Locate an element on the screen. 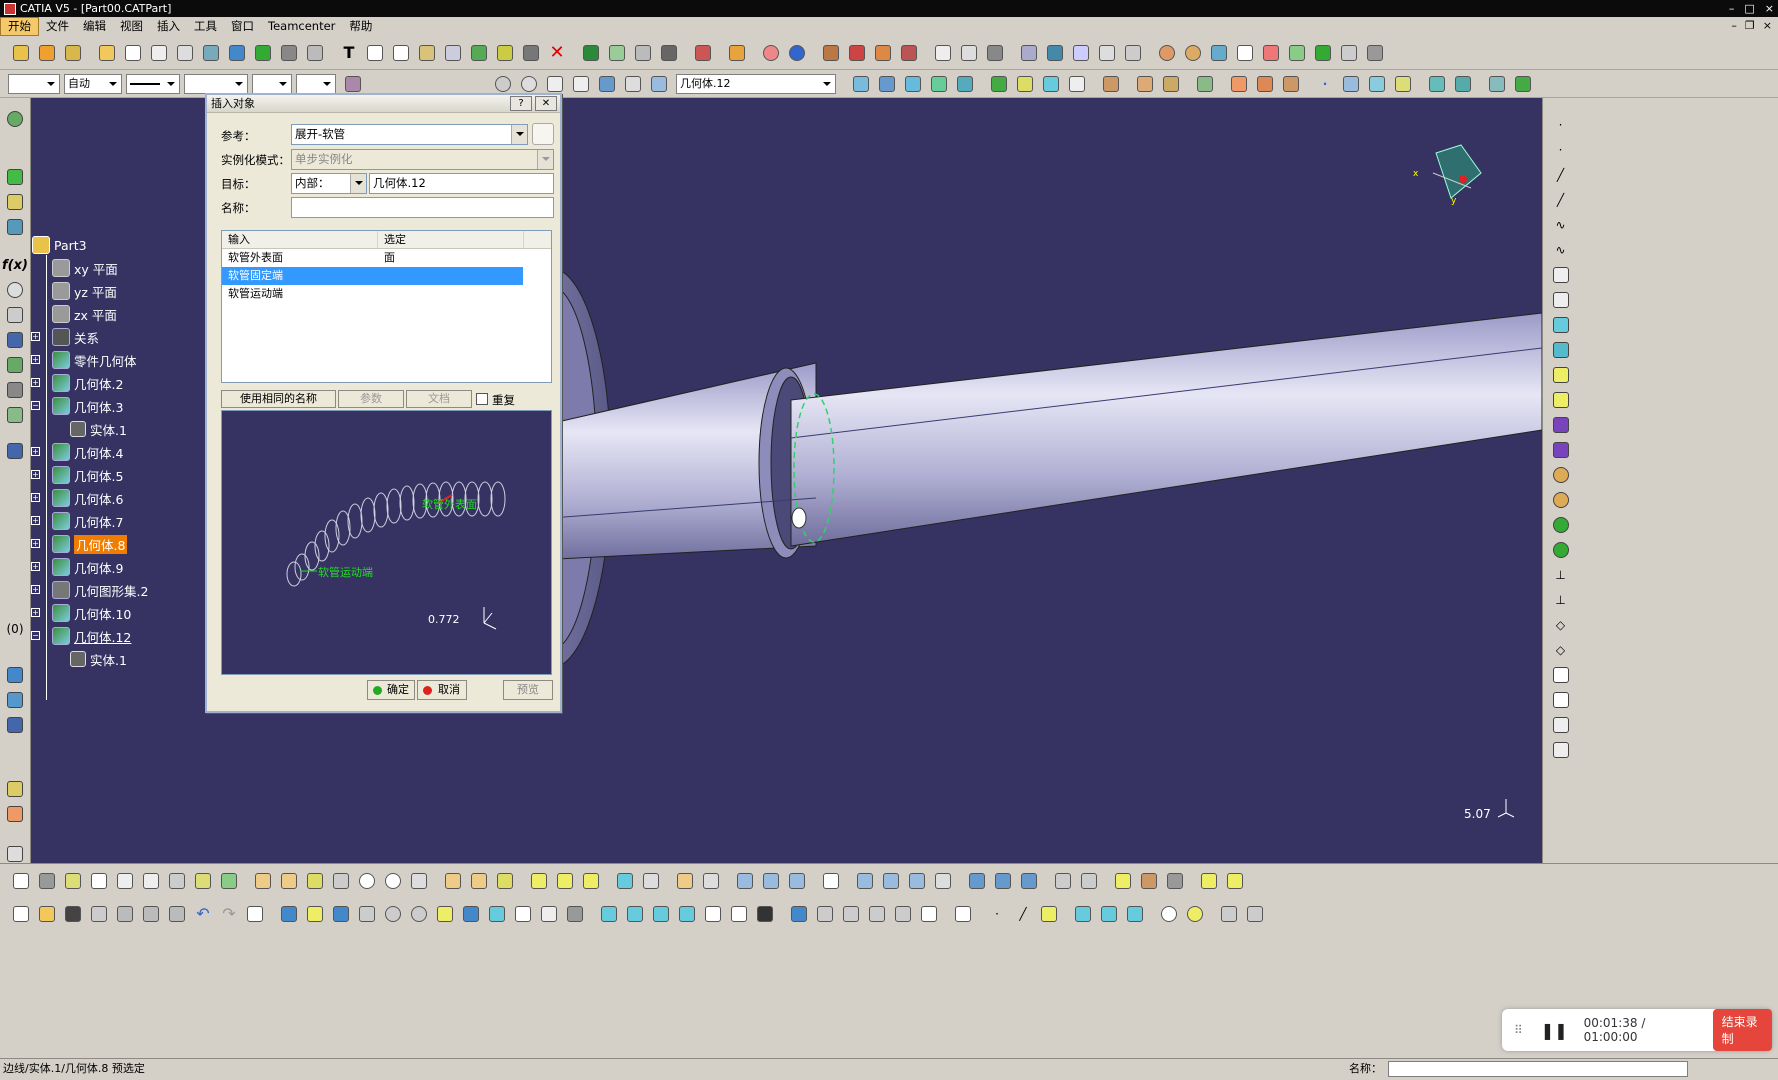  tree-item-relations: 关系 is located at coordinates (75, 337).